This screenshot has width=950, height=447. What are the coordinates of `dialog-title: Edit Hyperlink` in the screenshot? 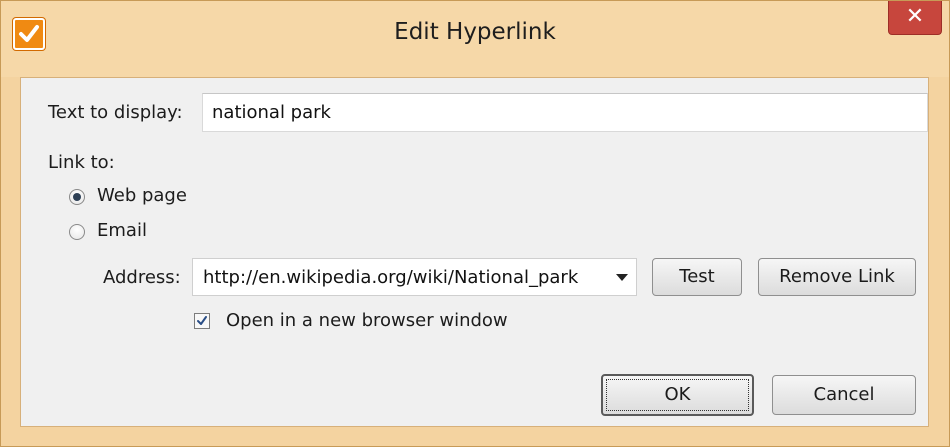 It's located at (475, 32).